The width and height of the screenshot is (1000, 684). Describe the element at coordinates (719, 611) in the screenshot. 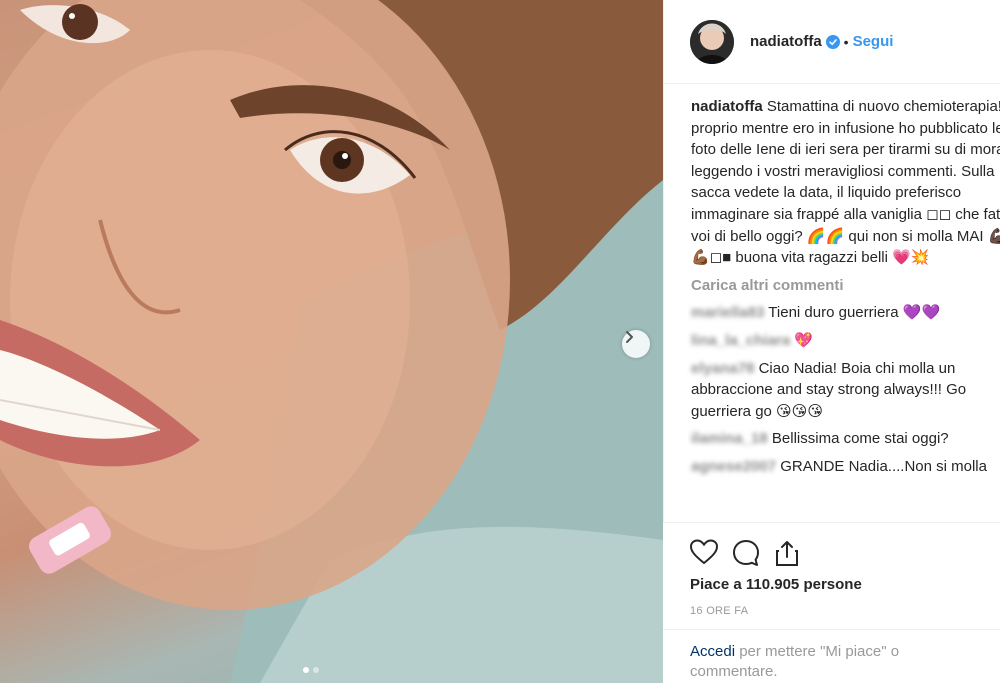

I see `post-timestamp: 16 ORE FA` at that location.